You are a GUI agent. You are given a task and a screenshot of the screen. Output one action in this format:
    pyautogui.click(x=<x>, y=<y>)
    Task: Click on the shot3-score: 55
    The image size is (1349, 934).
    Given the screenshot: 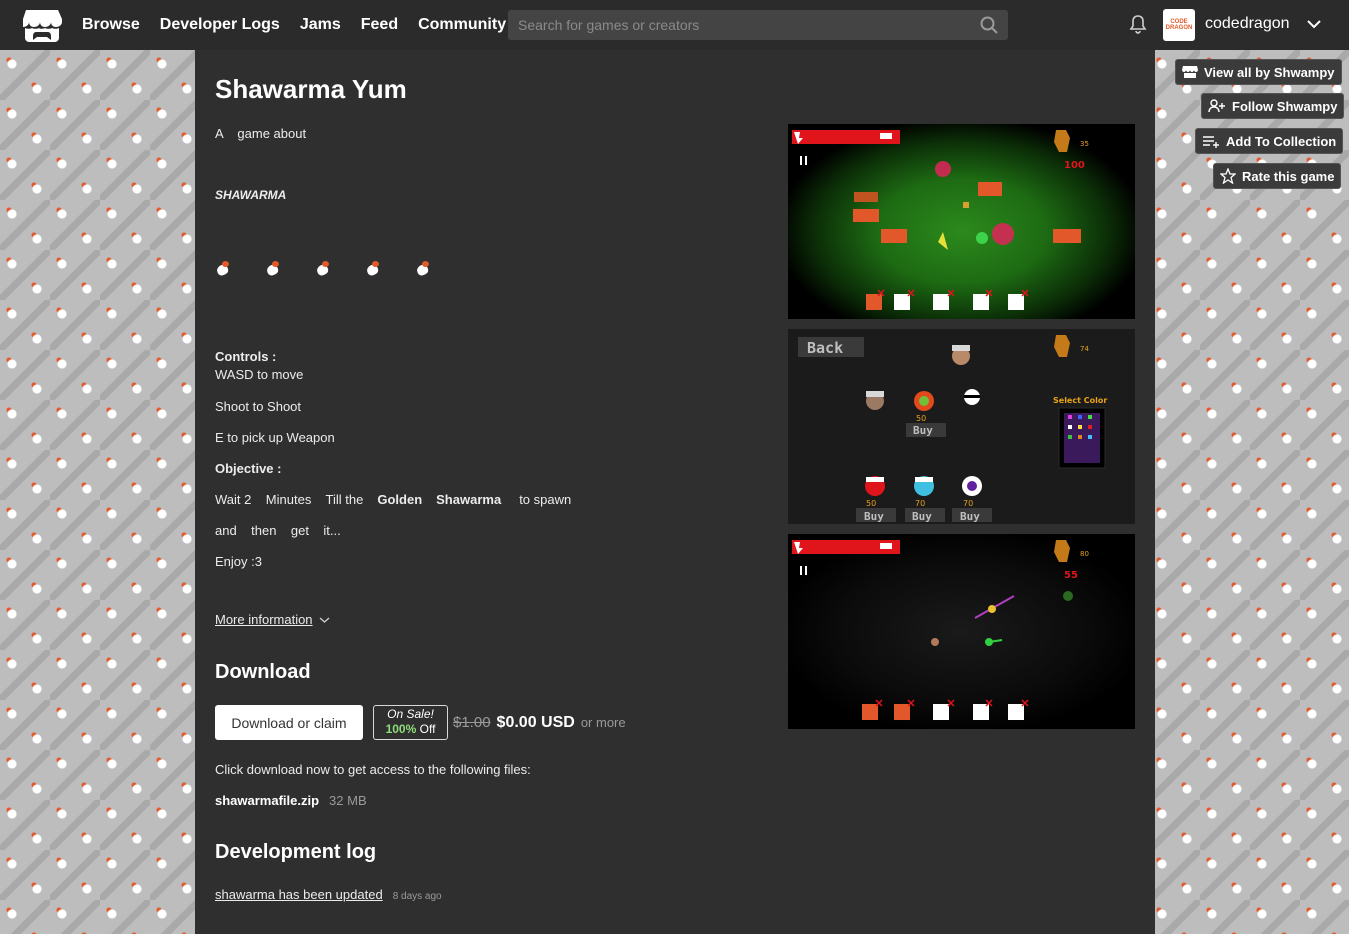 What is the action you would take?
    pyautogui.click(x=1071, y=575)
    